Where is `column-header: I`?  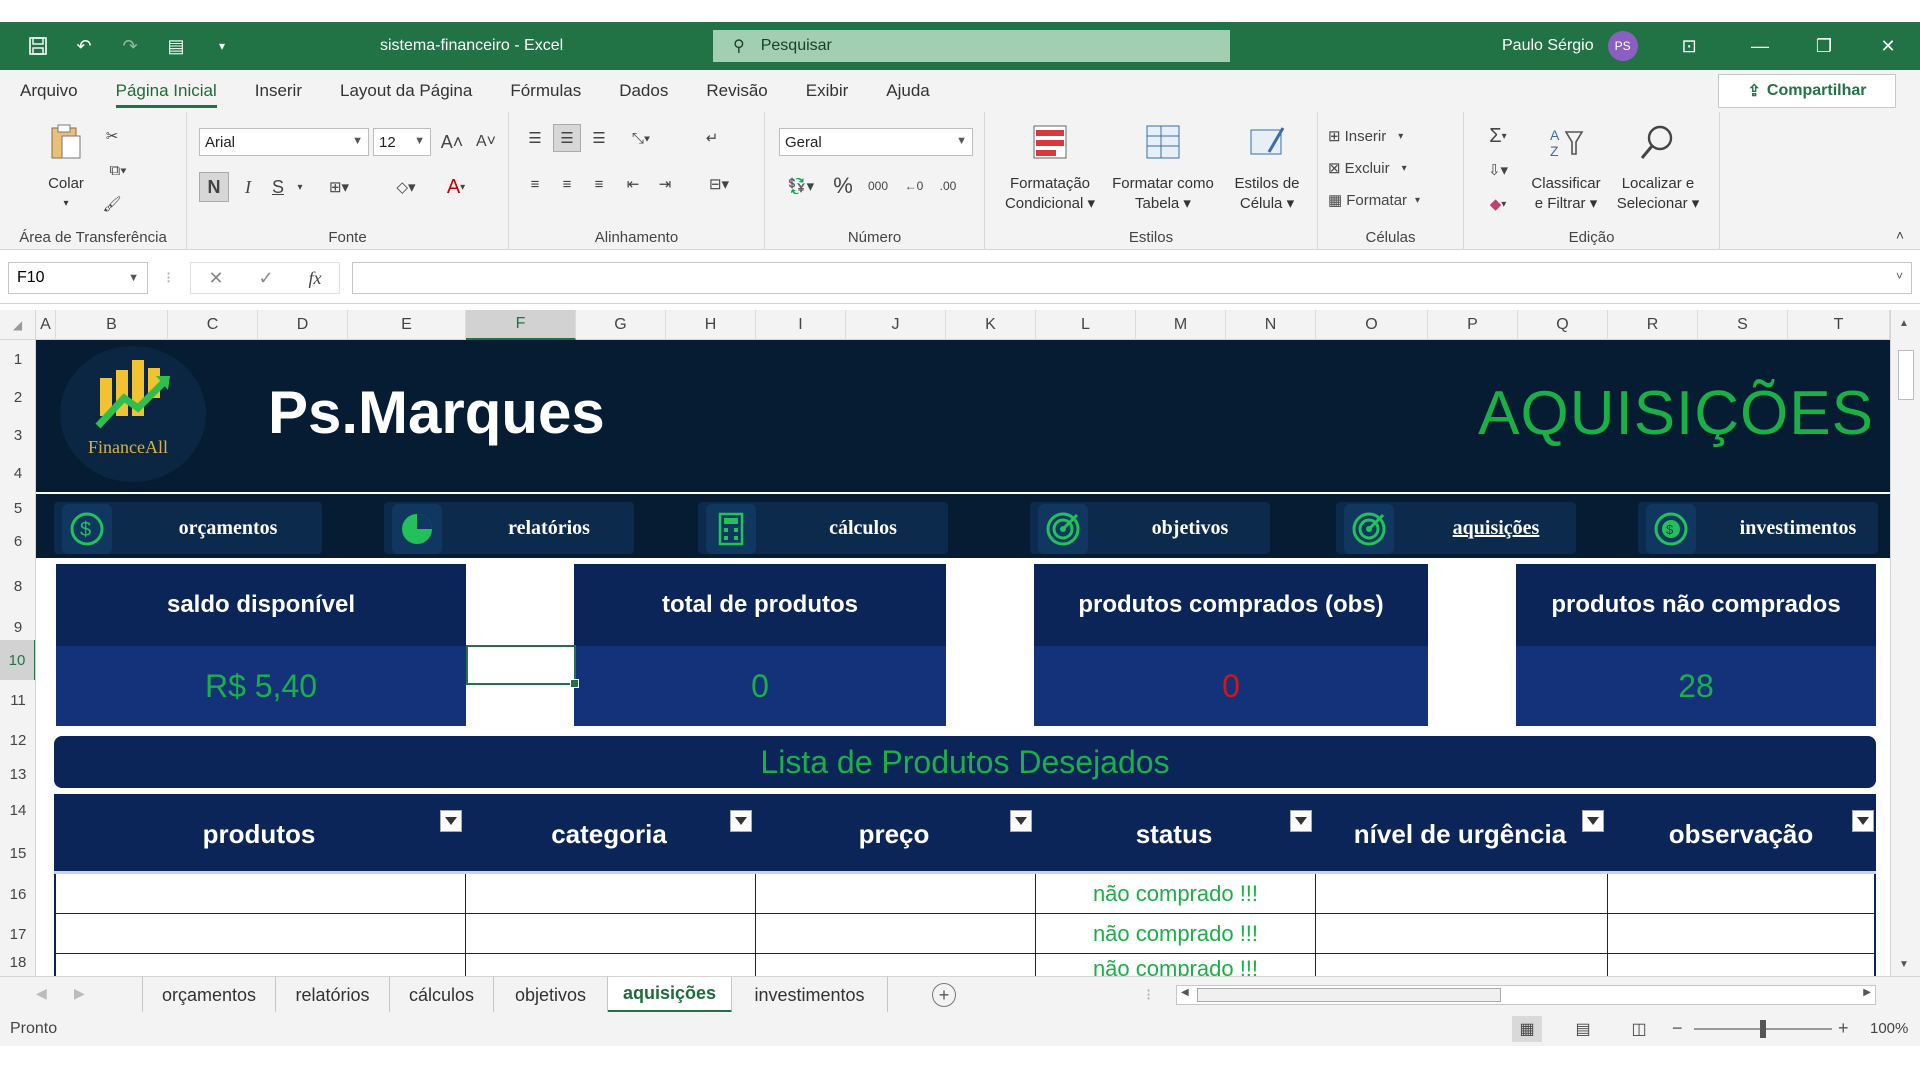
column-header: I is located at coordinates (801, 325).